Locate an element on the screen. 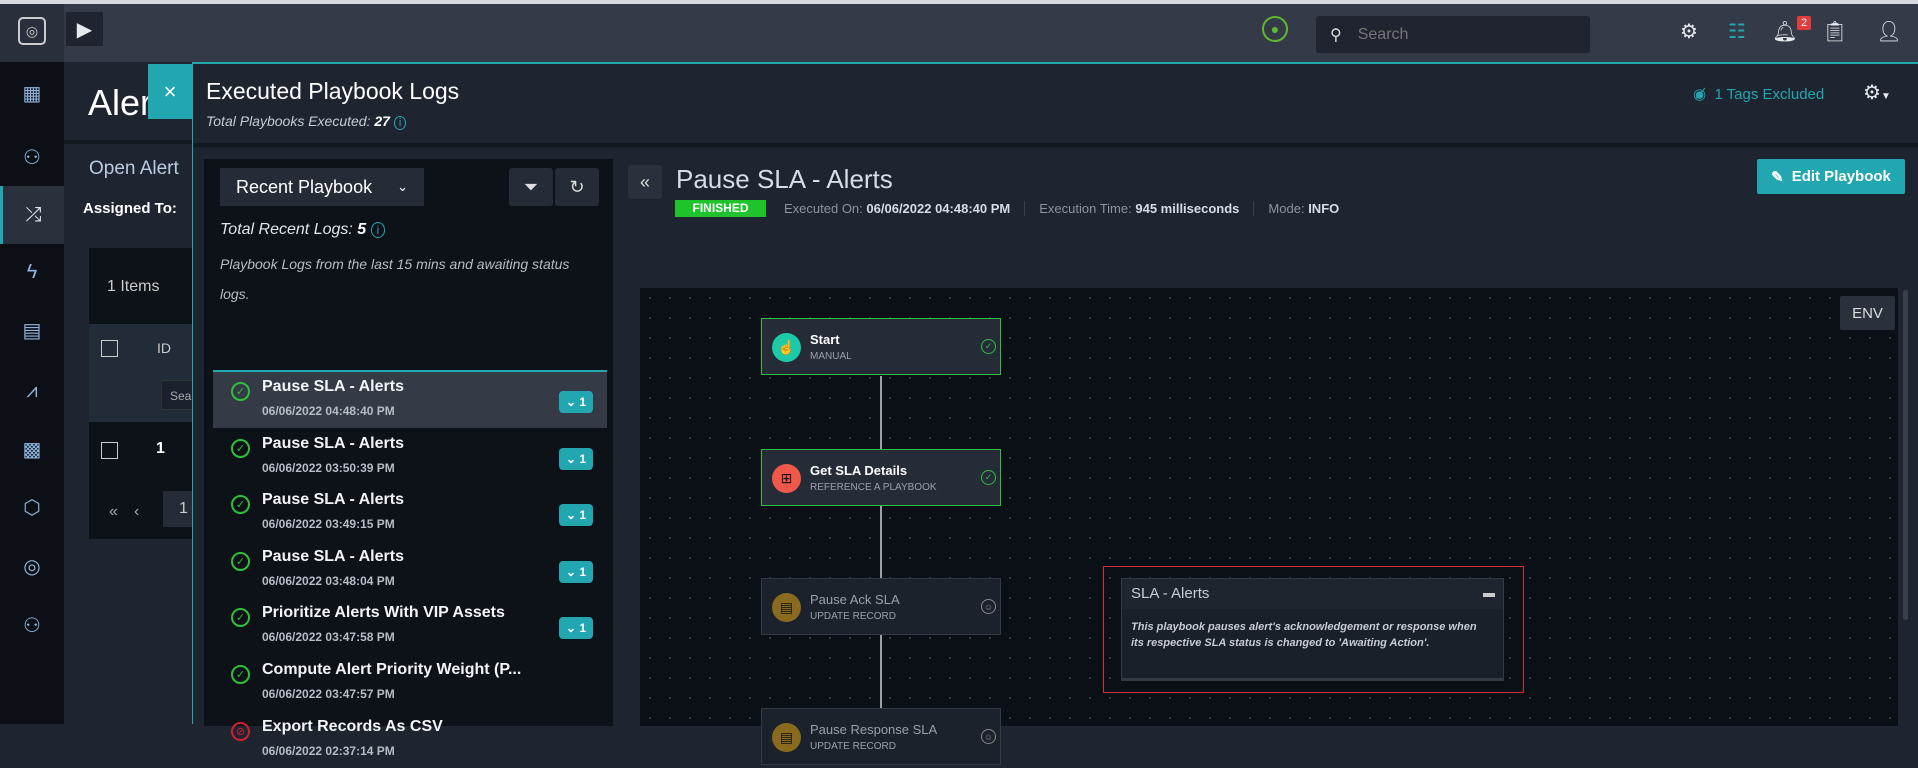  open-alerts-label: Open Alert is located at coordinates (134, 168).